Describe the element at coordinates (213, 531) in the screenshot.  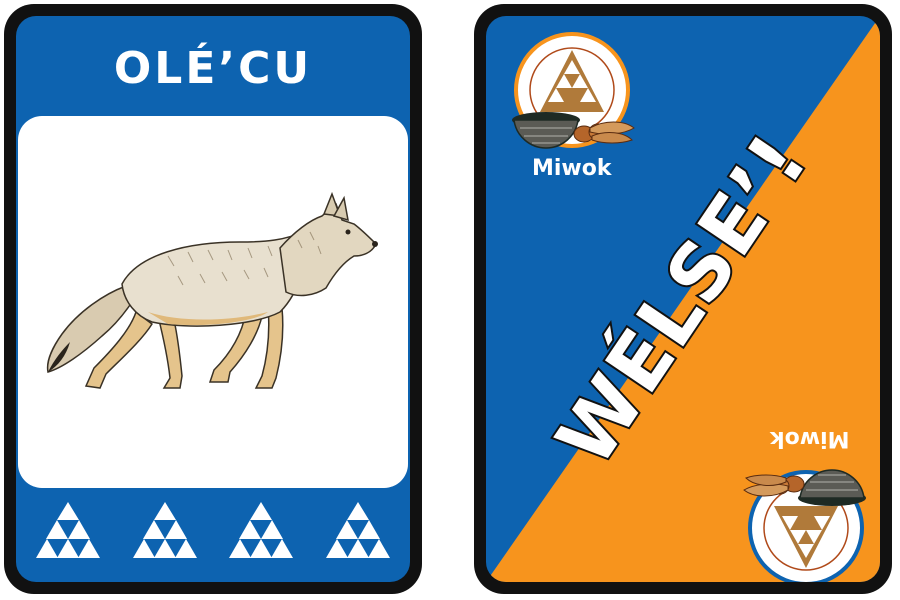
I see `triangle-row` at that location.